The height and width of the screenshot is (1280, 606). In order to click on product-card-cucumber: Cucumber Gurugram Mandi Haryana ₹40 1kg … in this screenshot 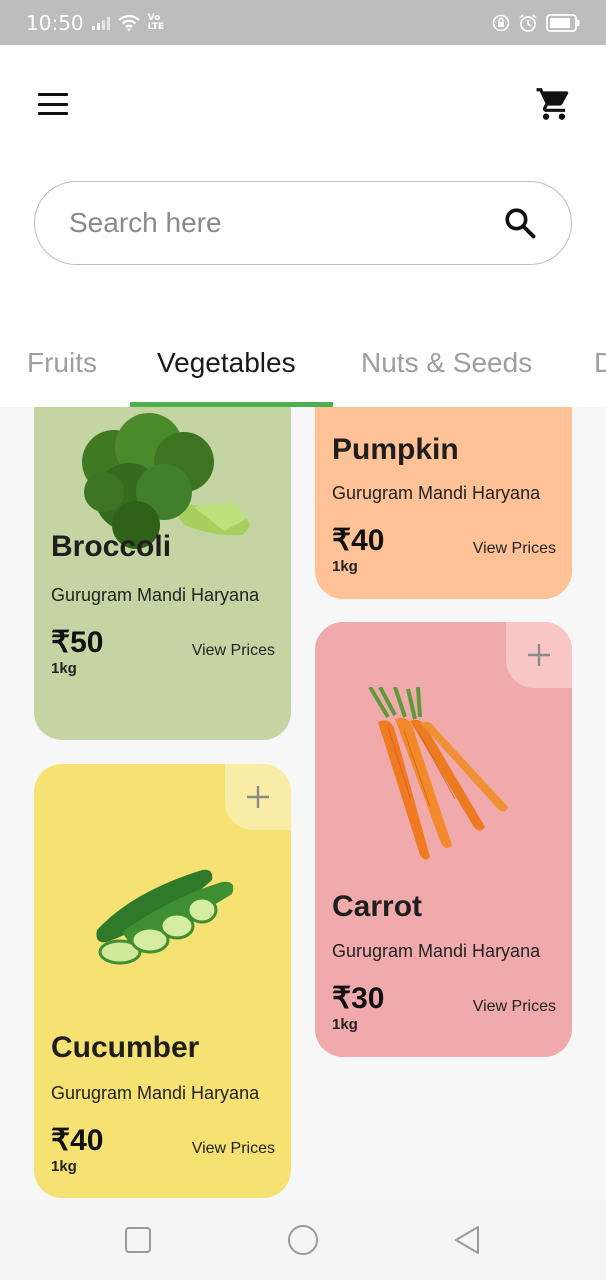, I will do `click(162, 981)`.